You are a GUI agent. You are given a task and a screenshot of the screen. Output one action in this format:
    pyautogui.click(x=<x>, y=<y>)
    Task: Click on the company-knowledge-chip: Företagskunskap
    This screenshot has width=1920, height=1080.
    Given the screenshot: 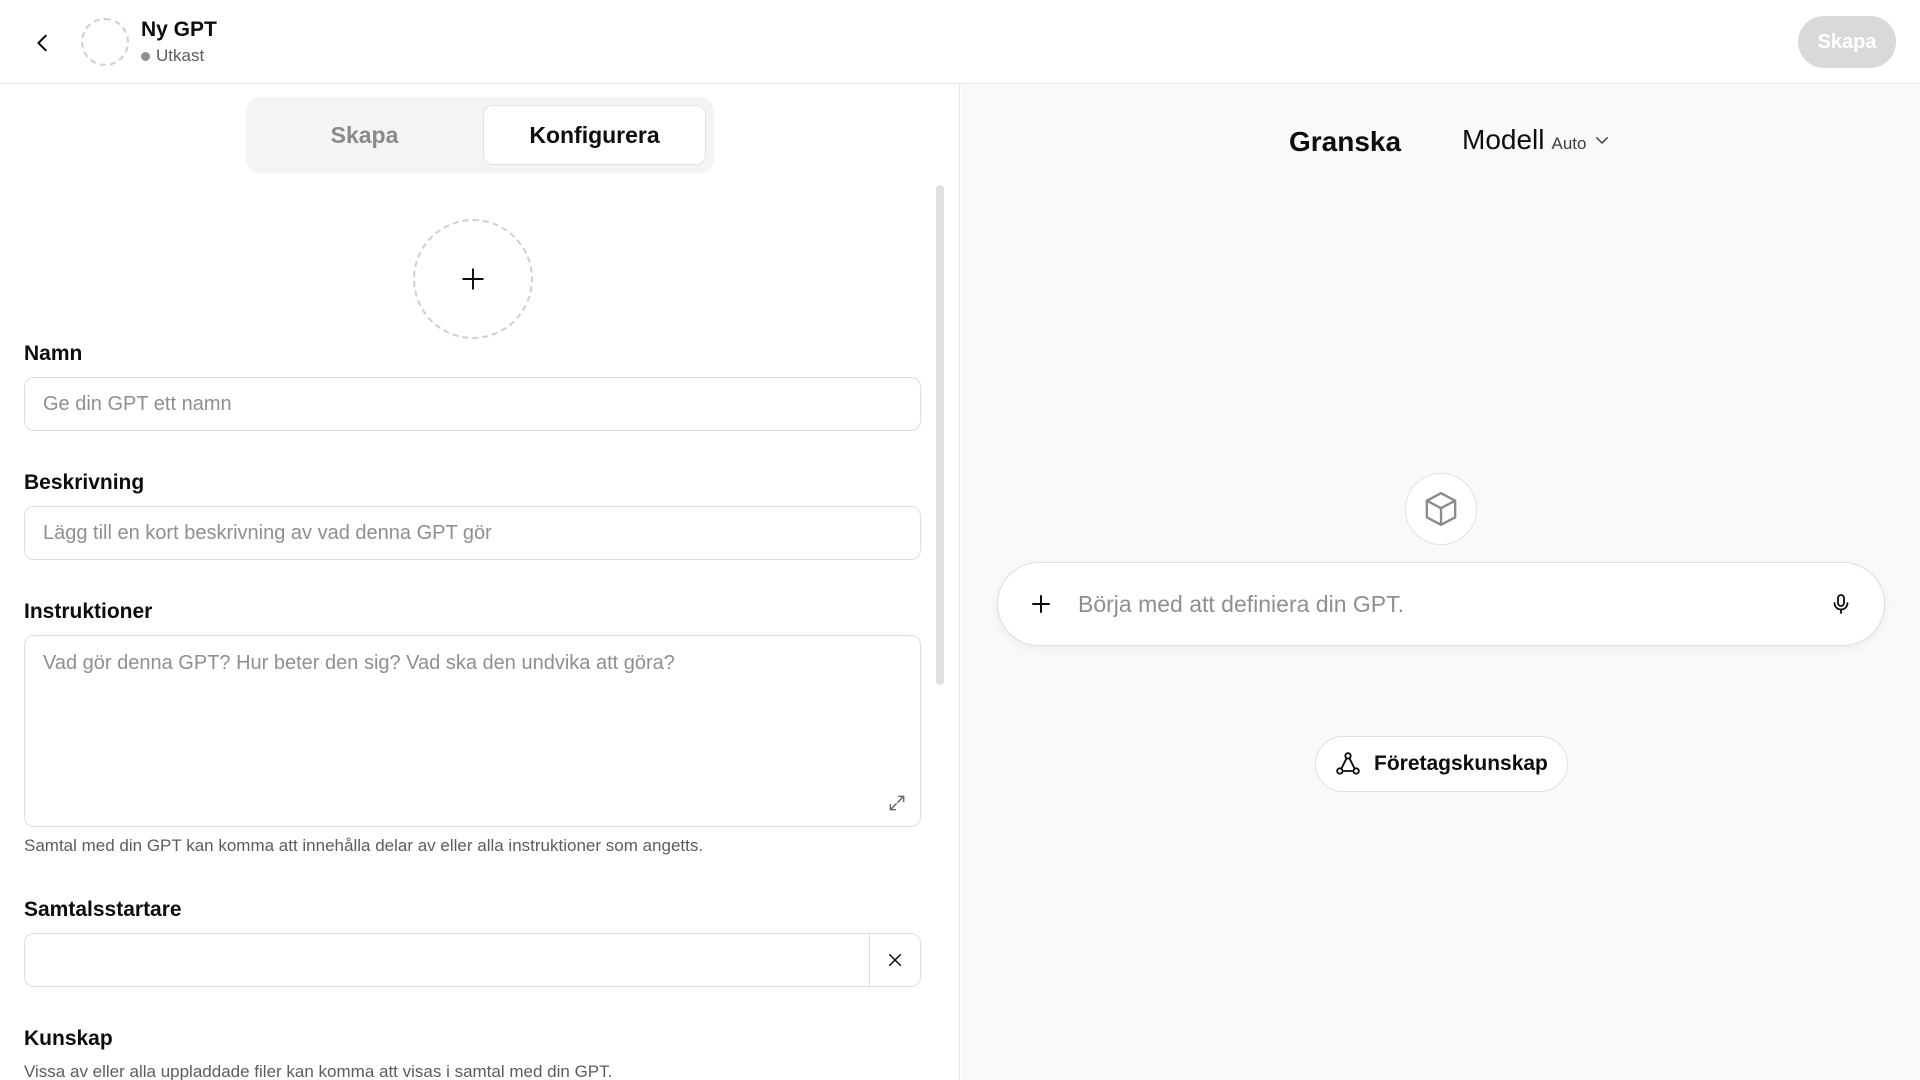 What is the action you would take?
    pyautogui.click(x=1441, y=764)
    